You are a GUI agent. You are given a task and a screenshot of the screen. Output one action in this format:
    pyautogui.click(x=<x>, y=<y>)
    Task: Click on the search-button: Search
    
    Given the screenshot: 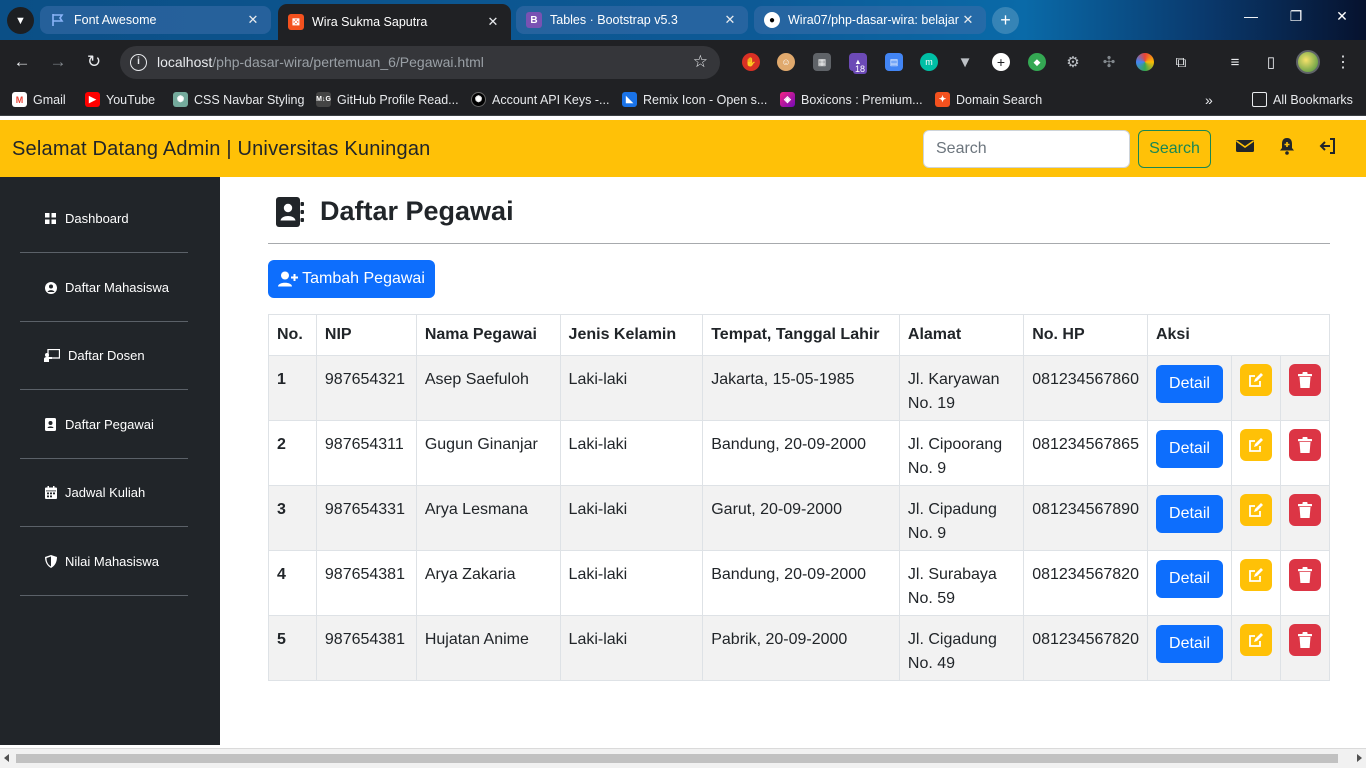 What is the action you would take?
    pyautogui.click(x=1174, y=149)
    